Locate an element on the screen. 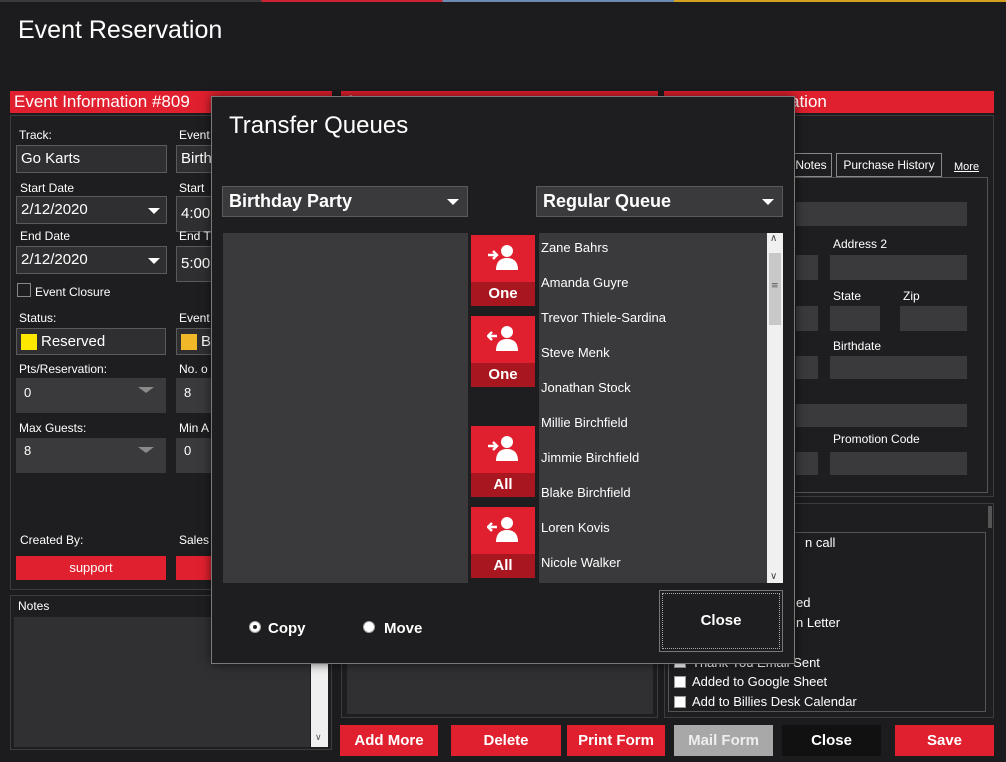 The width and height of the screenshot is (1006, 762). move-one-left-button: One is located at coordinates (503, 351).